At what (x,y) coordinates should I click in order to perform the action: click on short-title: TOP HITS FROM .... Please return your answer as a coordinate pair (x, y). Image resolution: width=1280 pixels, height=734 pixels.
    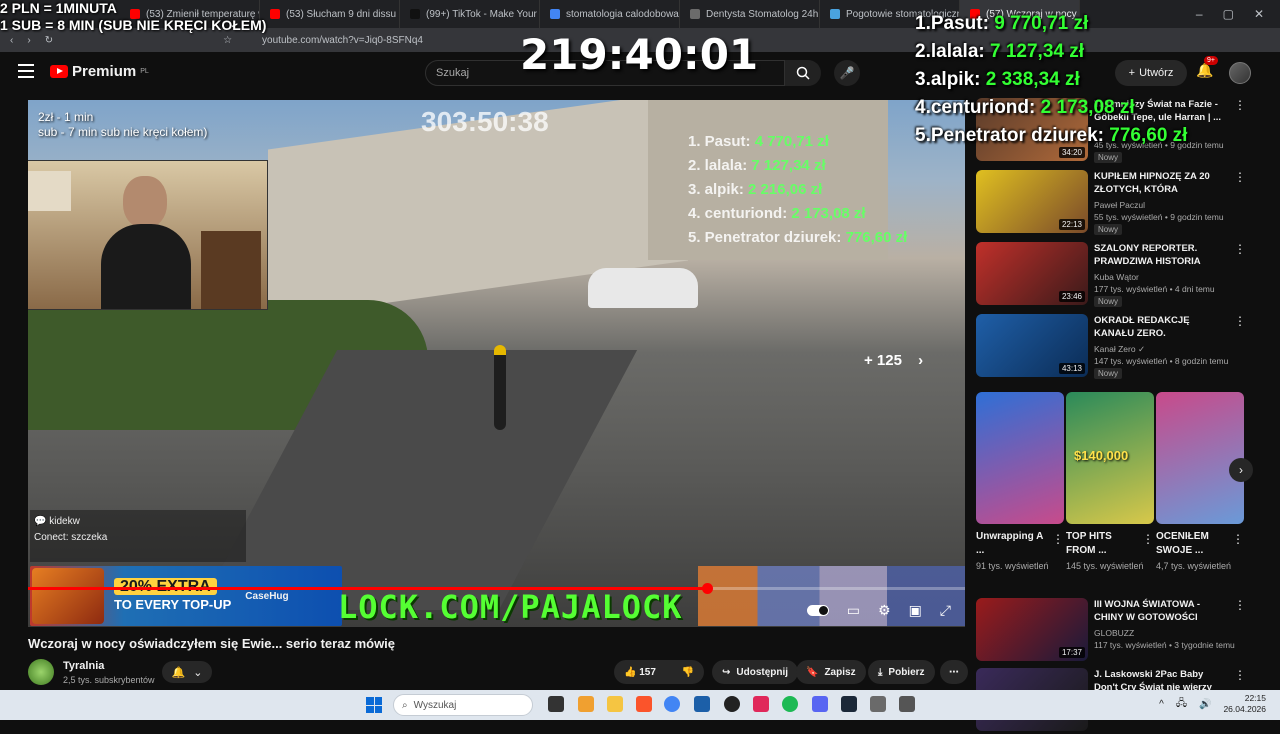
    Looking at the image, I should click on (1104, 544).